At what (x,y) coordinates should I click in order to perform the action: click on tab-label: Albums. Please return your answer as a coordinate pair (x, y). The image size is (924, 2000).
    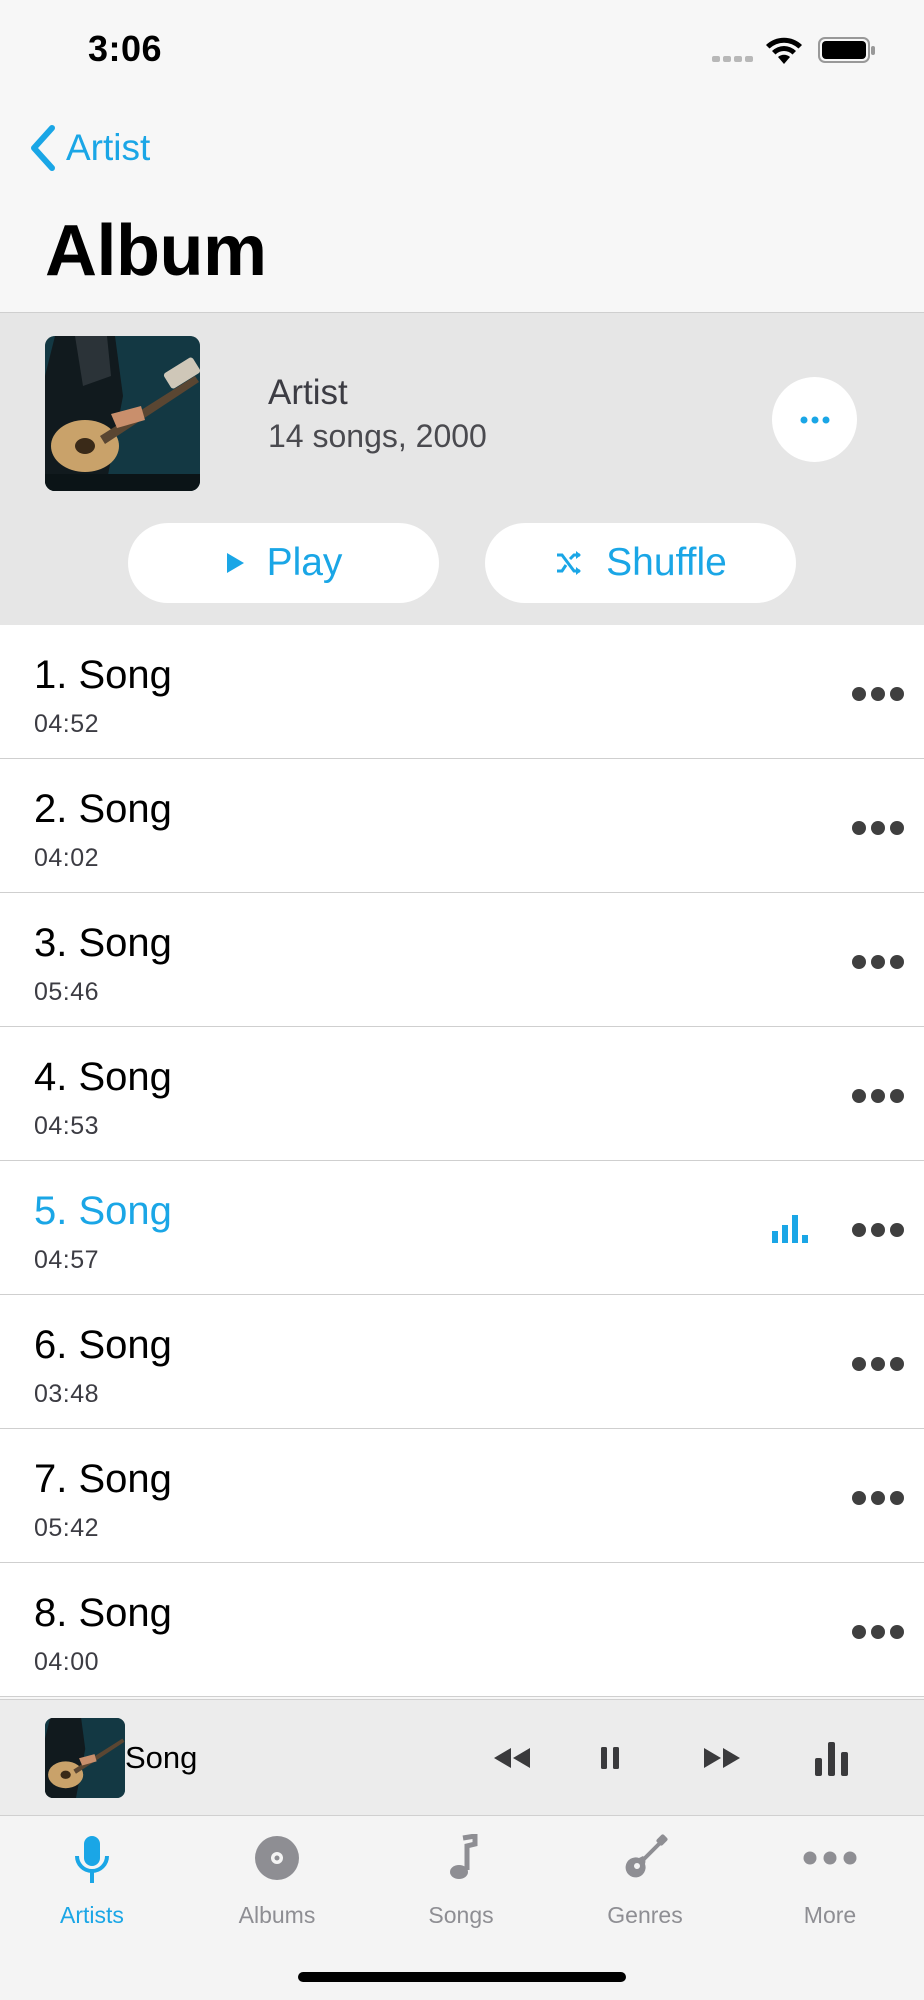
    Looking at the image, I should click on (277, 1915).